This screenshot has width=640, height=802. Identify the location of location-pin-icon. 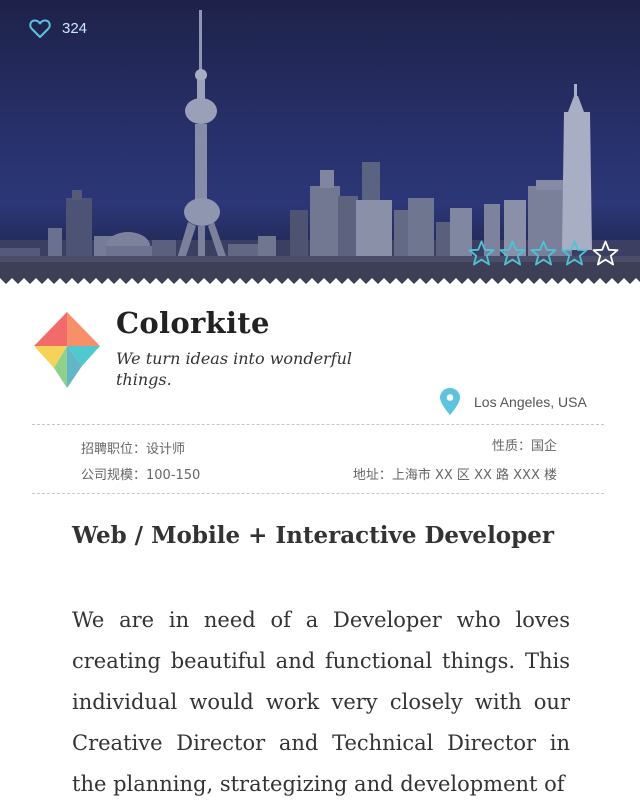
(450, 401).